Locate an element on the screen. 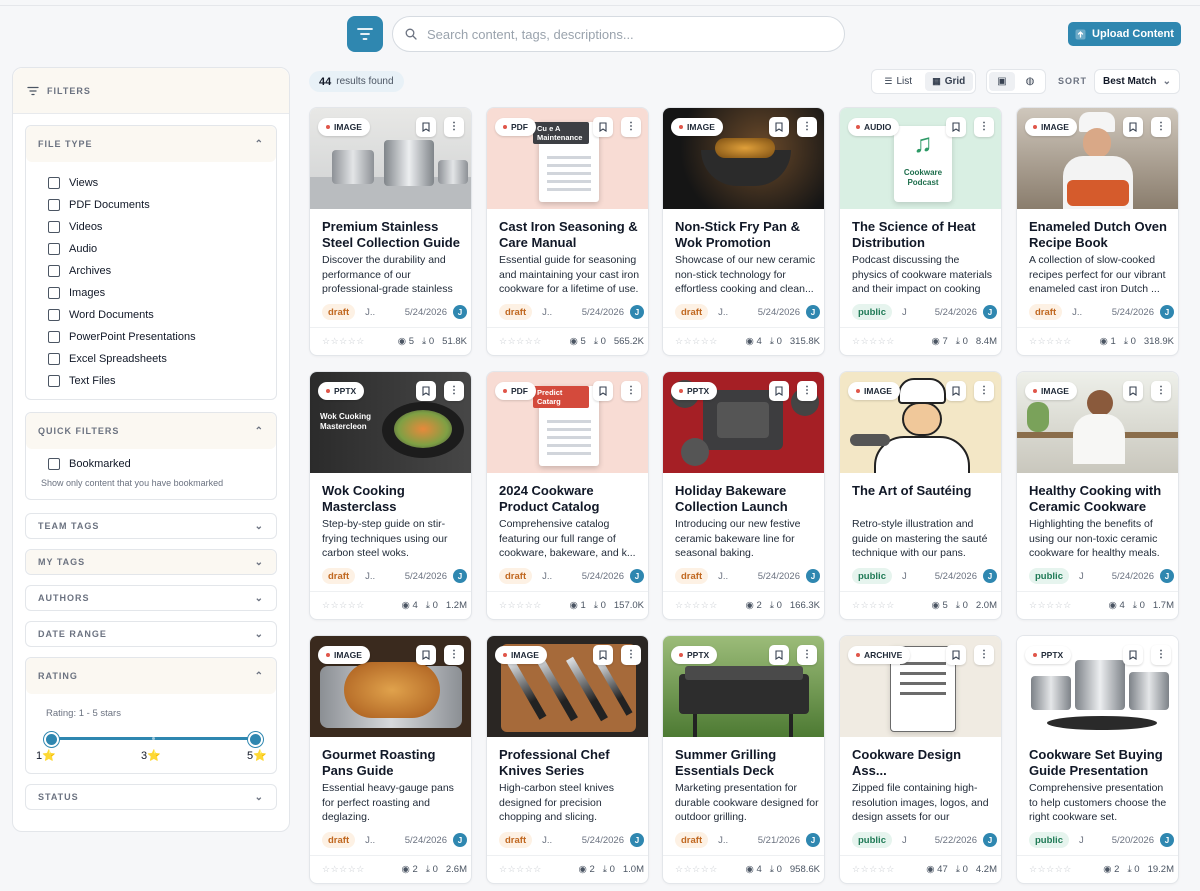 The width and height of the screenshot is (1200, 891). file-type-header: FILE TYPE ⌃ is located at coordinates (151, 144).